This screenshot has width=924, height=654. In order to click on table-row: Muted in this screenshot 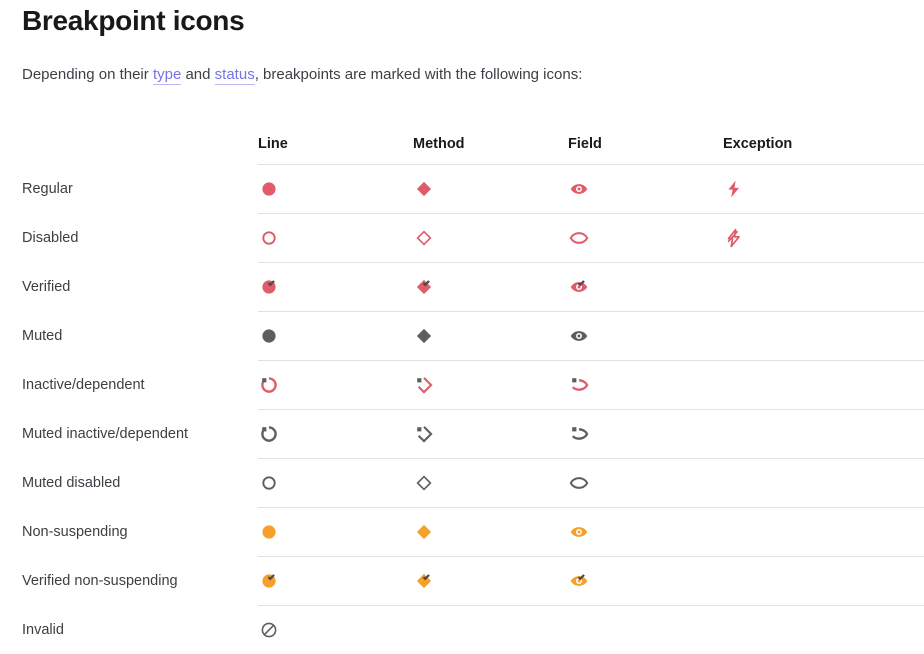, I will do `click(462, 336)`.